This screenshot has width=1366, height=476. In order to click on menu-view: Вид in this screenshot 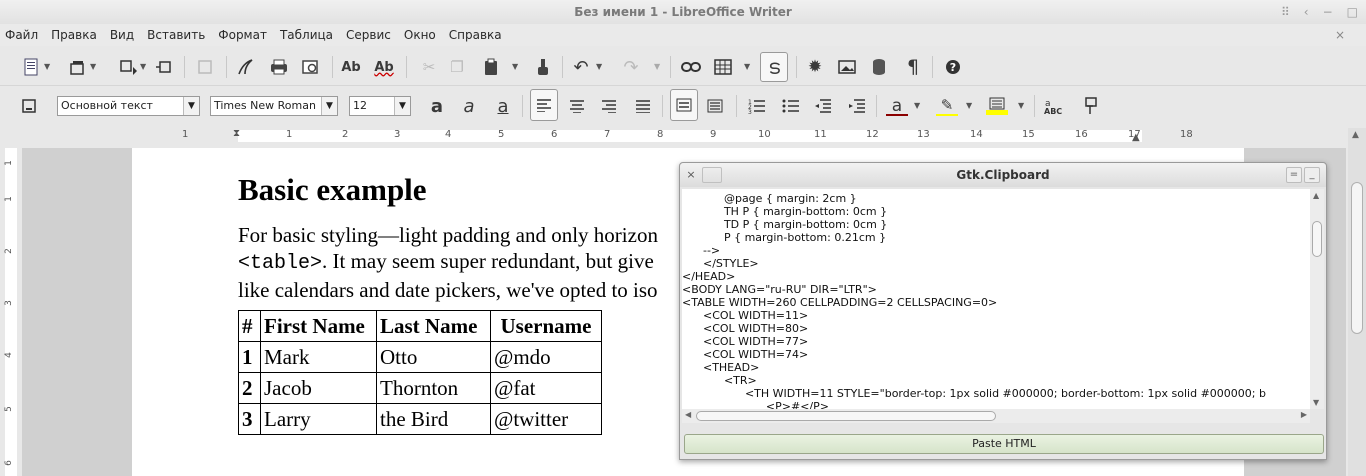, I will do `click(122, 35)`.